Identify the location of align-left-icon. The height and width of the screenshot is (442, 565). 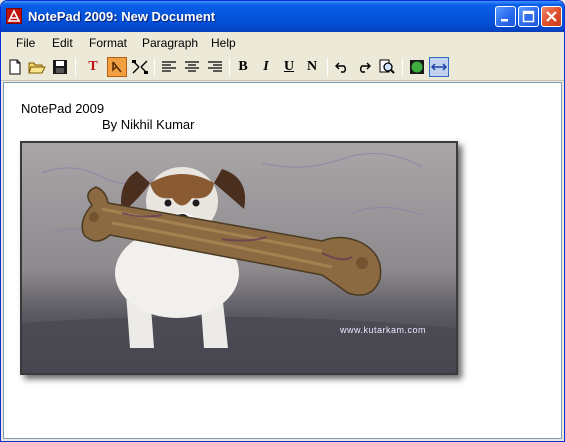
(169, 67).